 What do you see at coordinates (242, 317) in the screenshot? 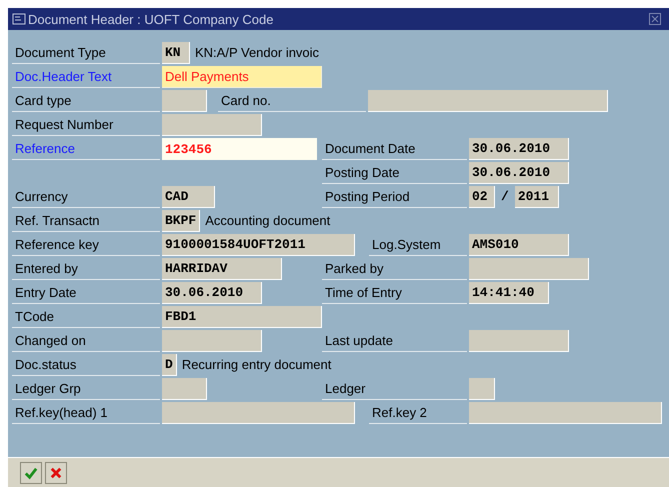
I see `text-field: FBD1` at bounding box center [242, 317].